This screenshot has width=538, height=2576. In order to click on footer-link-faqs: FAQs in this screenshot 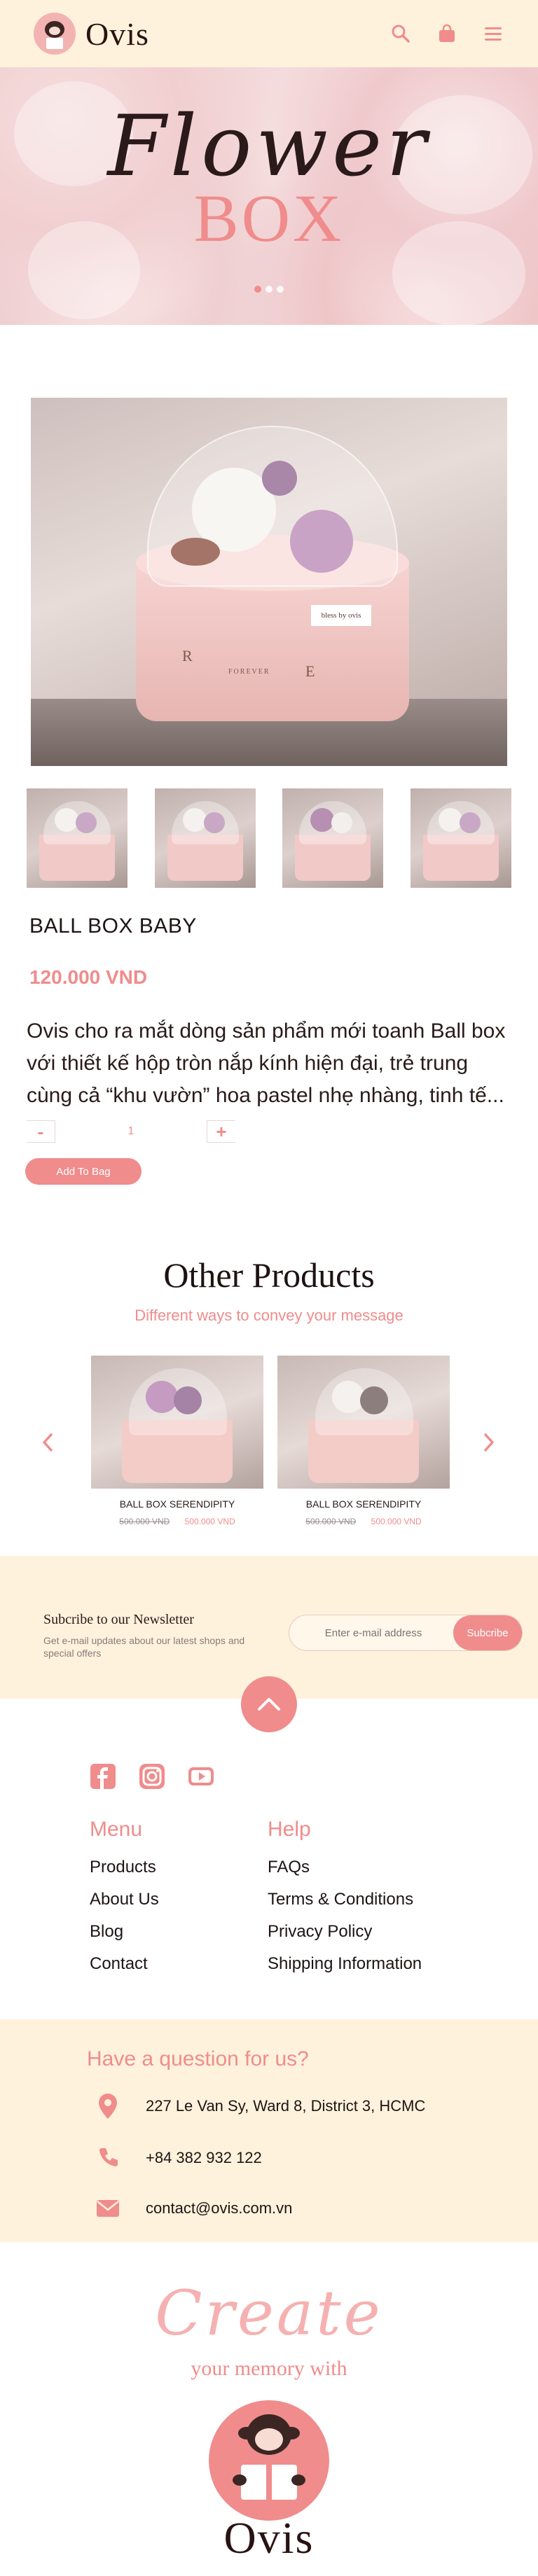, I will do `click(345, 1867)`.